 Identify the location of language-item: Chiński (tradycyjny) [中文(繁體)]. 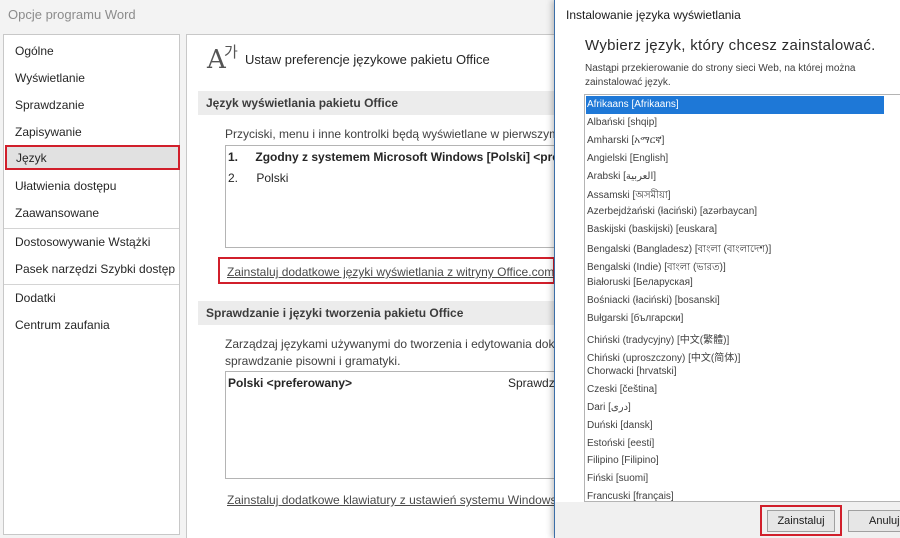
(735, 337).